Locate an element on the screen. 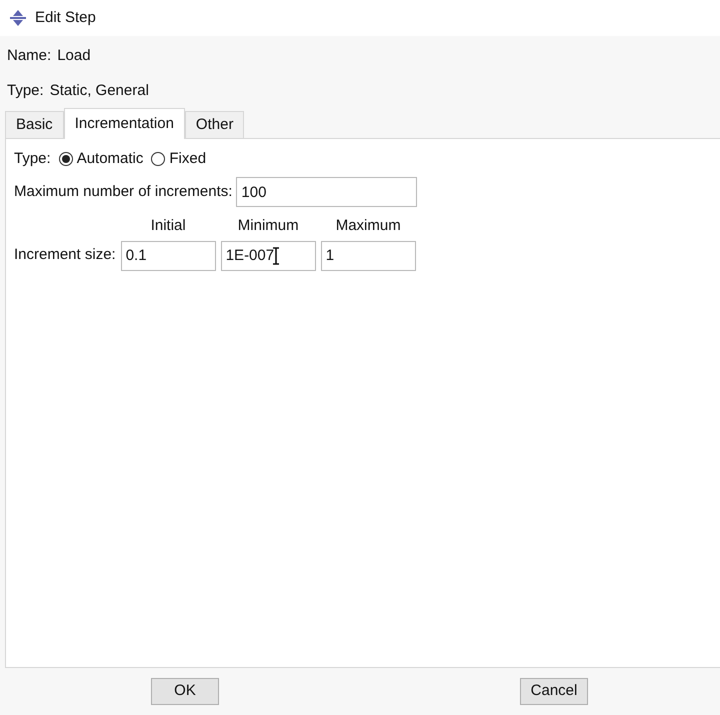  field-label: Name: is located at coordinates (29, 56).